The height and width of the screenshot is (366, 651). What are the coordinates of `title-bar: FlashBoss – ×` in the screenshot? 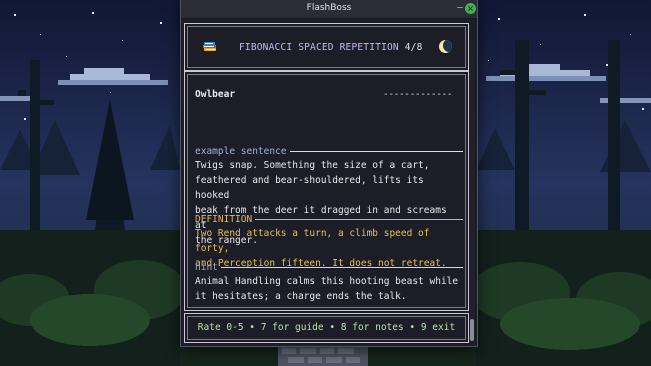 It's located at (329, 9).